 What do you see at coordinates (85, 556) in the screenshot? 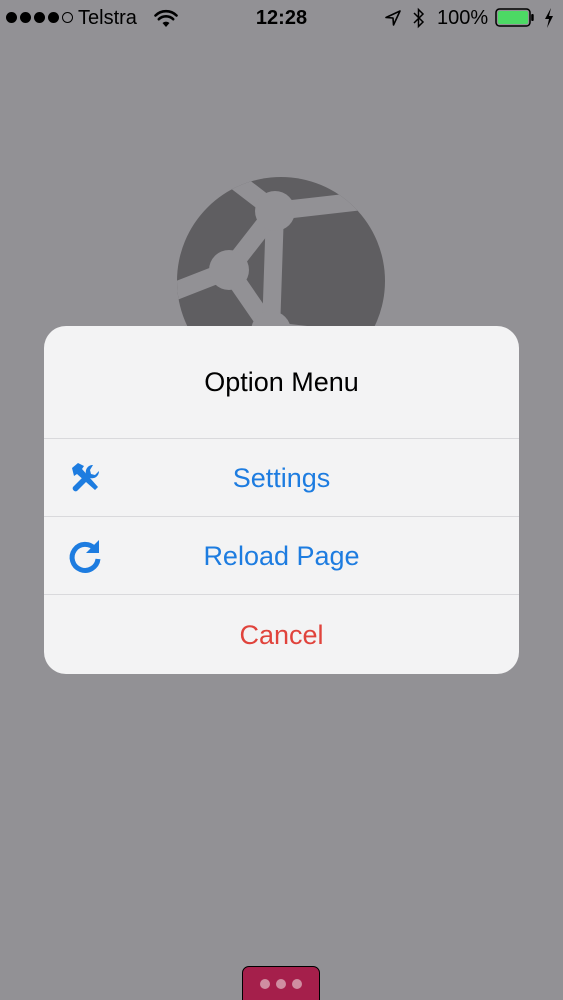
I see `reload-icon` at bounding box center [85, 556].